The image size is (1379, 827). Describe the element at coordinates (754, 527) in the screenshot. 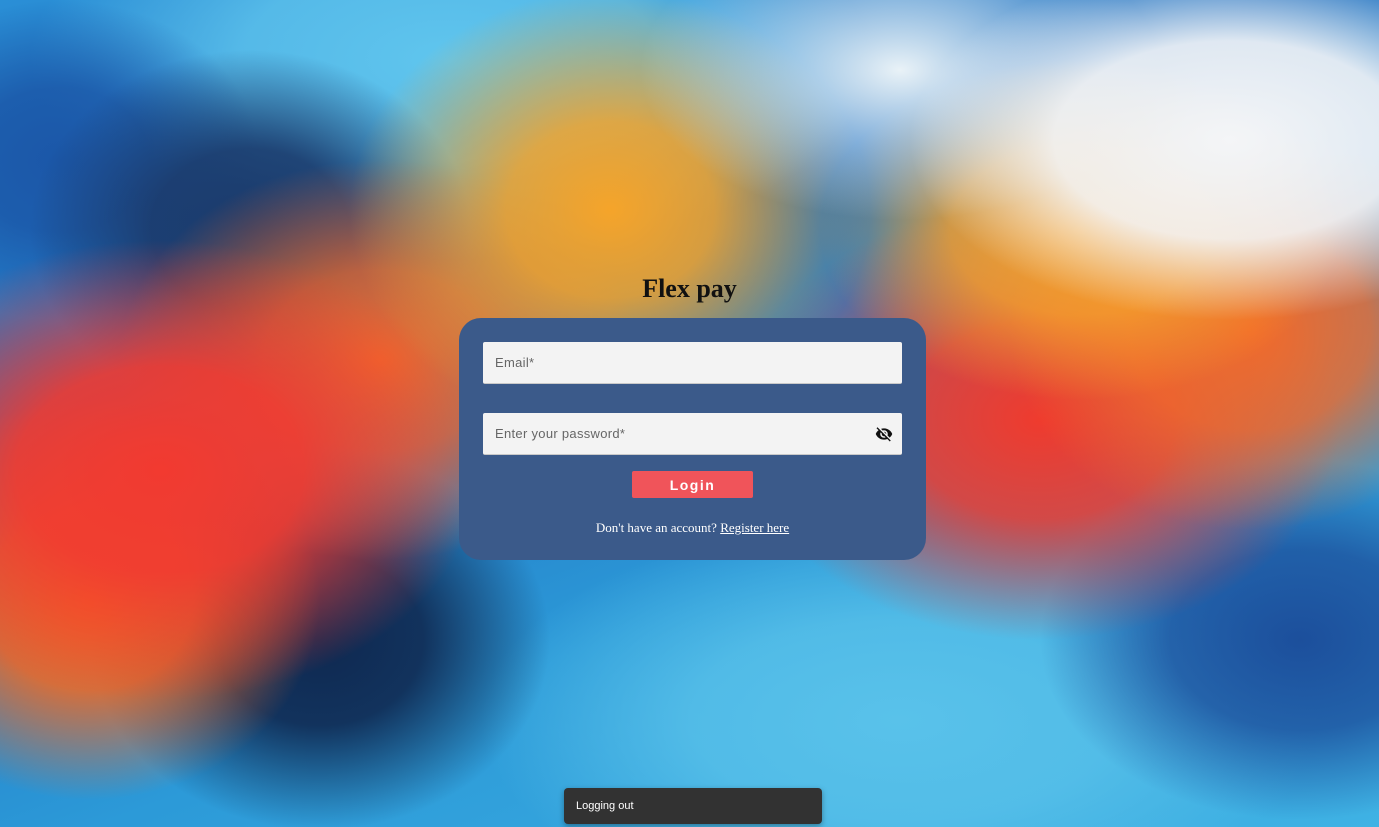

I see `register-link: Register here` at that location.